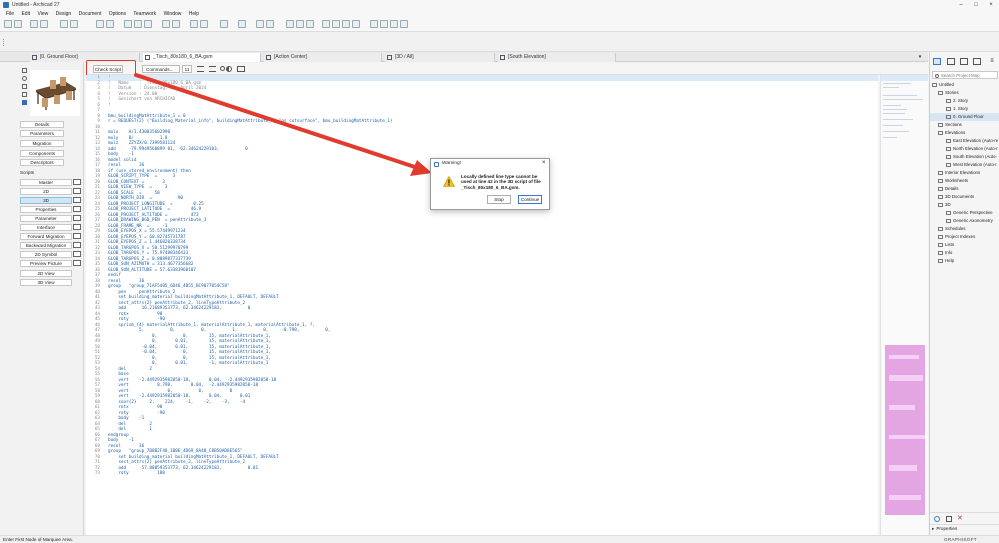 This screenshot has width=999, height=543. Describe the element at coordinates (46, 200) in the screenshot. I see `script-3d-button: 3D` at that location.